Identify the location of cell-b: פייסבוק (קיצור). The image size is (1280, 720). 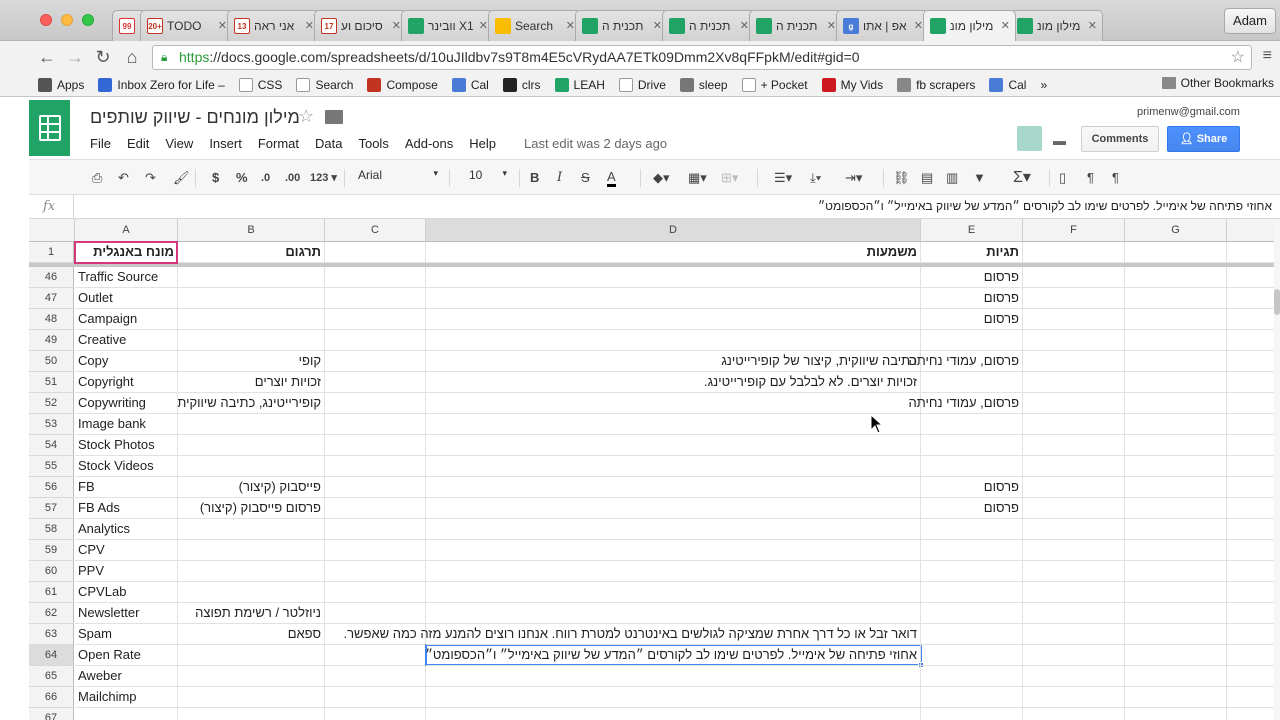
(251, 487).